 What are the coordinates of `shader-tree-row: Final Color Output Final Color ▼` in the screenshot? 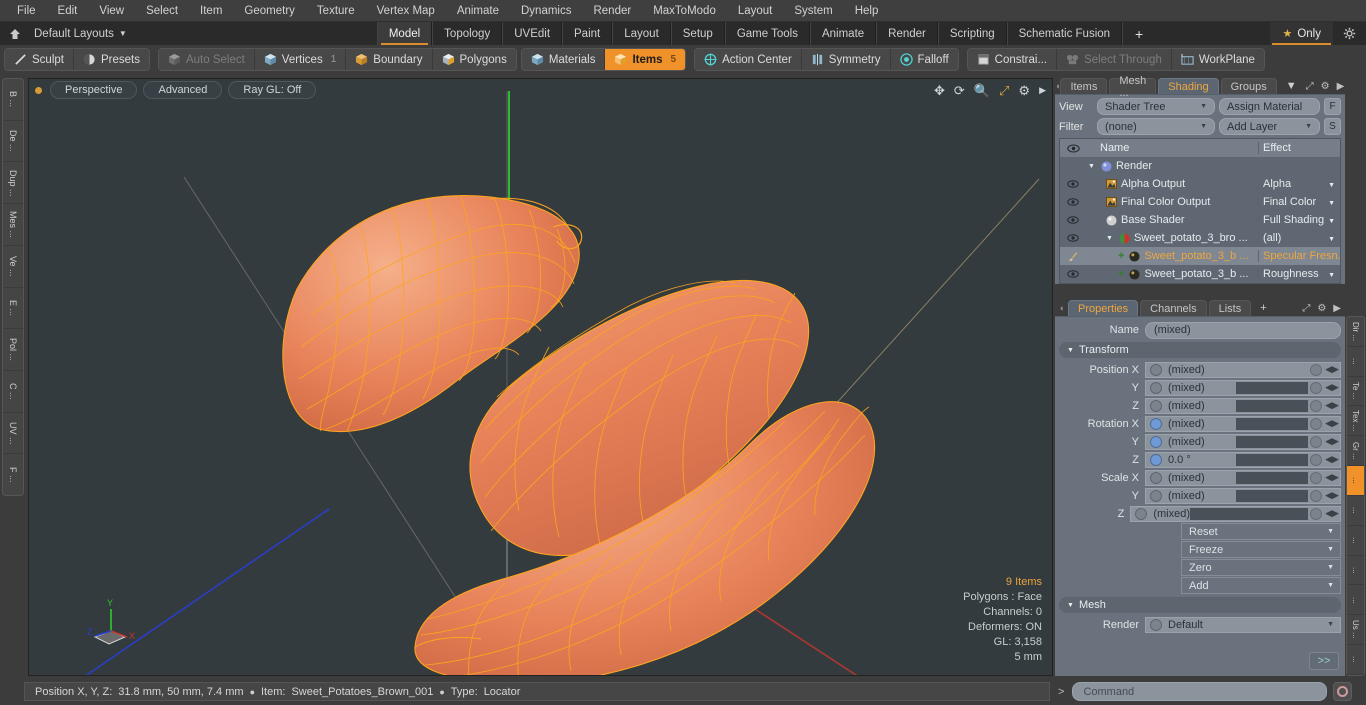 It's located at (1200, 202).